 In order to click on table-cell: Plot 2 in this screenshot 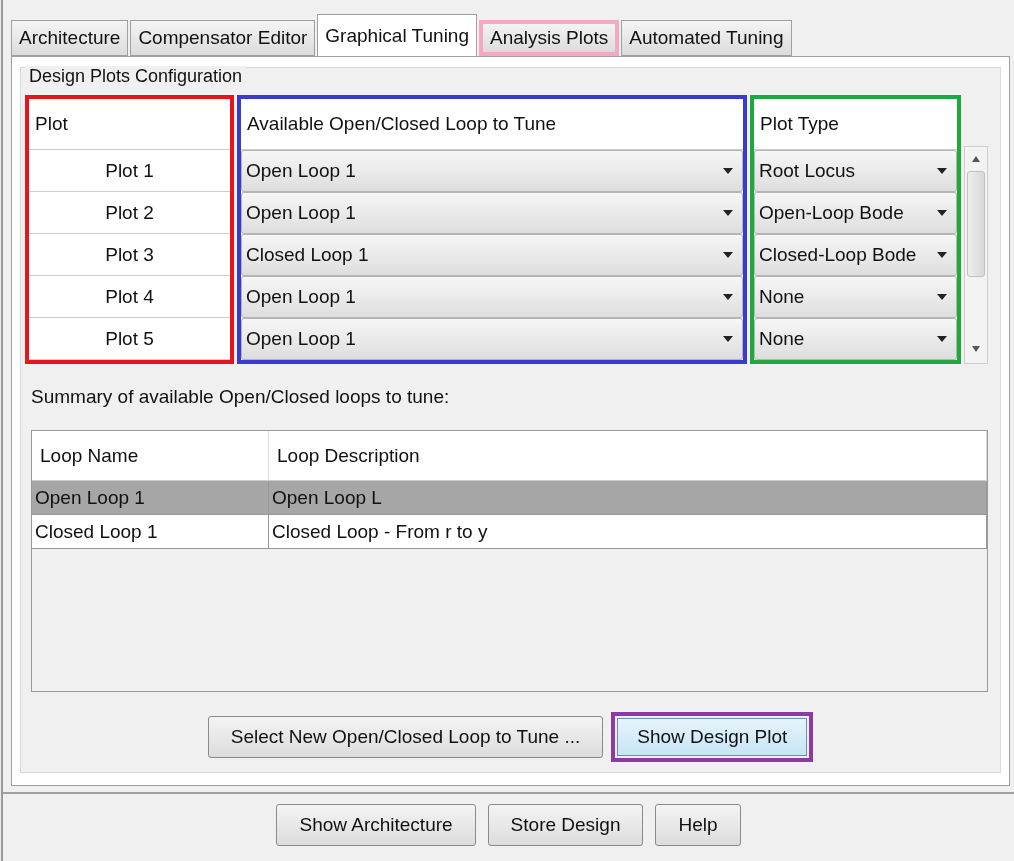, I will do `click(129, 213)`.